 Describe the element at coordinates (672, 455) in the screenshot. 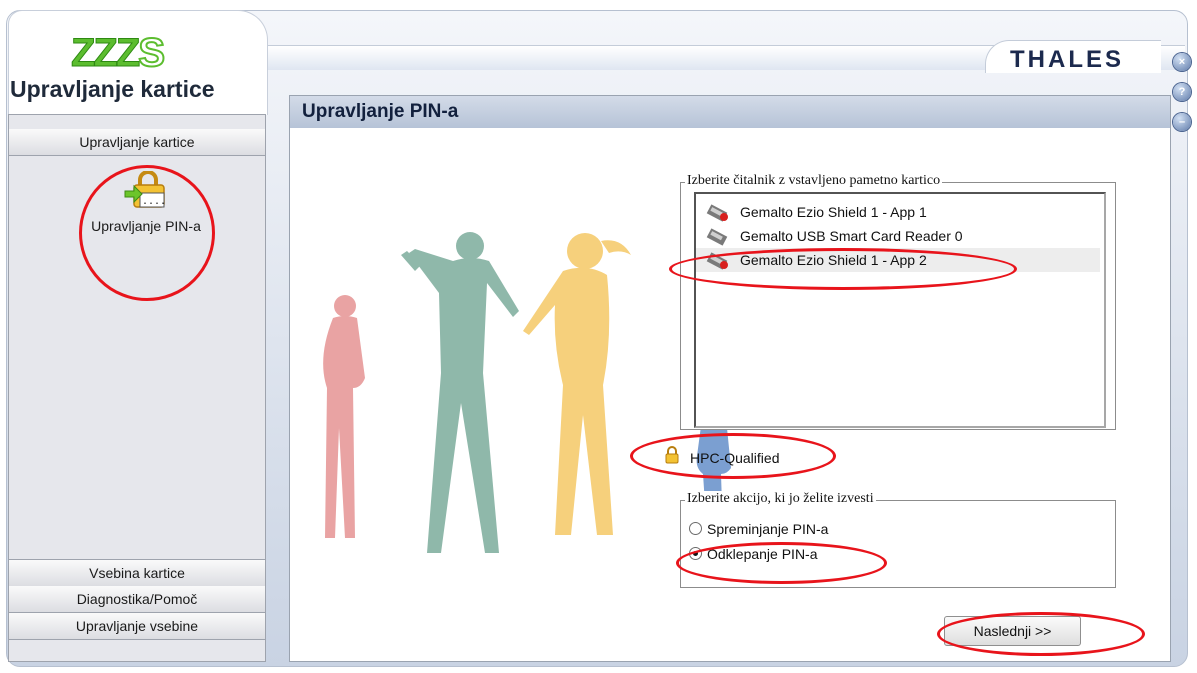

I see `lock-icon` at that location.